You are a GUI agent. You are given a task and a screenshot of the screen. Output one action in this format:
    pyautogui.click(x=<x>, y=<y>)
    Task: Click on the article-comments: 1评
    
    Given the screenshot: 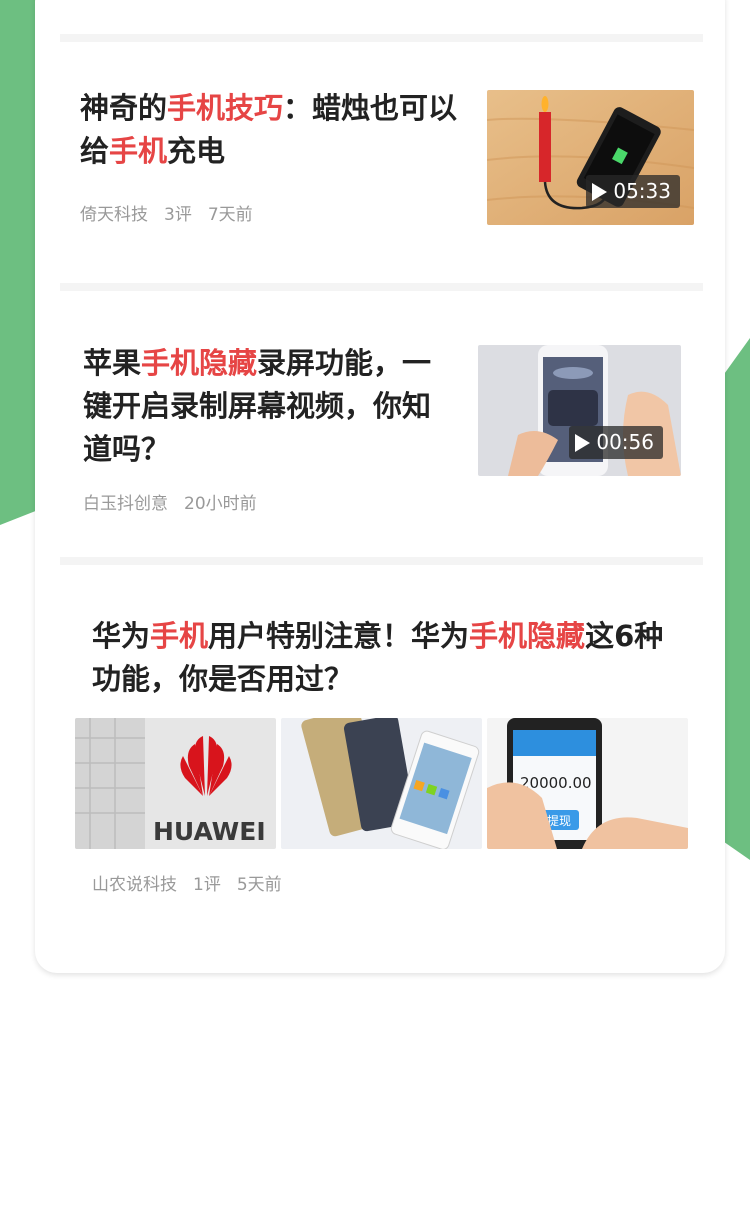 What is the action you would take?
    pyautogui.click(x=207, y=885)
    